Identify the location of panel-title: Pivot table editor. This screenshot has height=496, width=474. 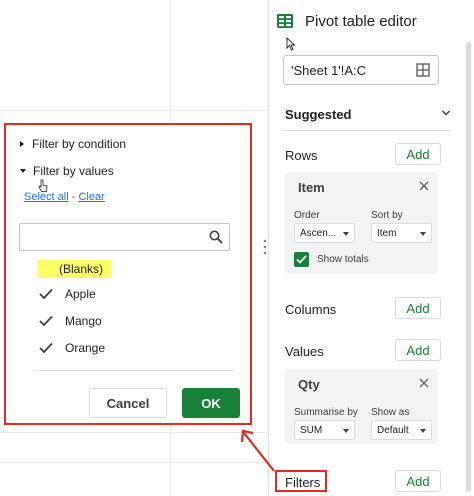
(361, 21).